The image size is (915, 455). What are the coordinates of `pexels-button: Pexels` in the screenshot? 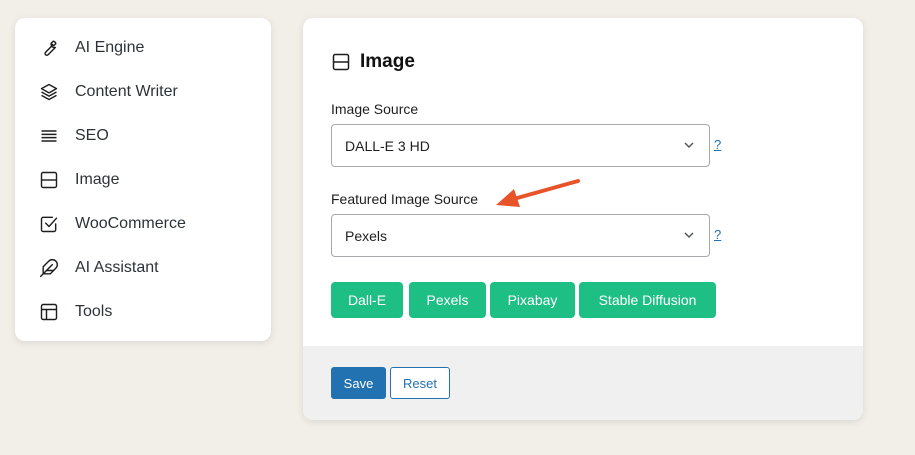 It's located at (447, 300).